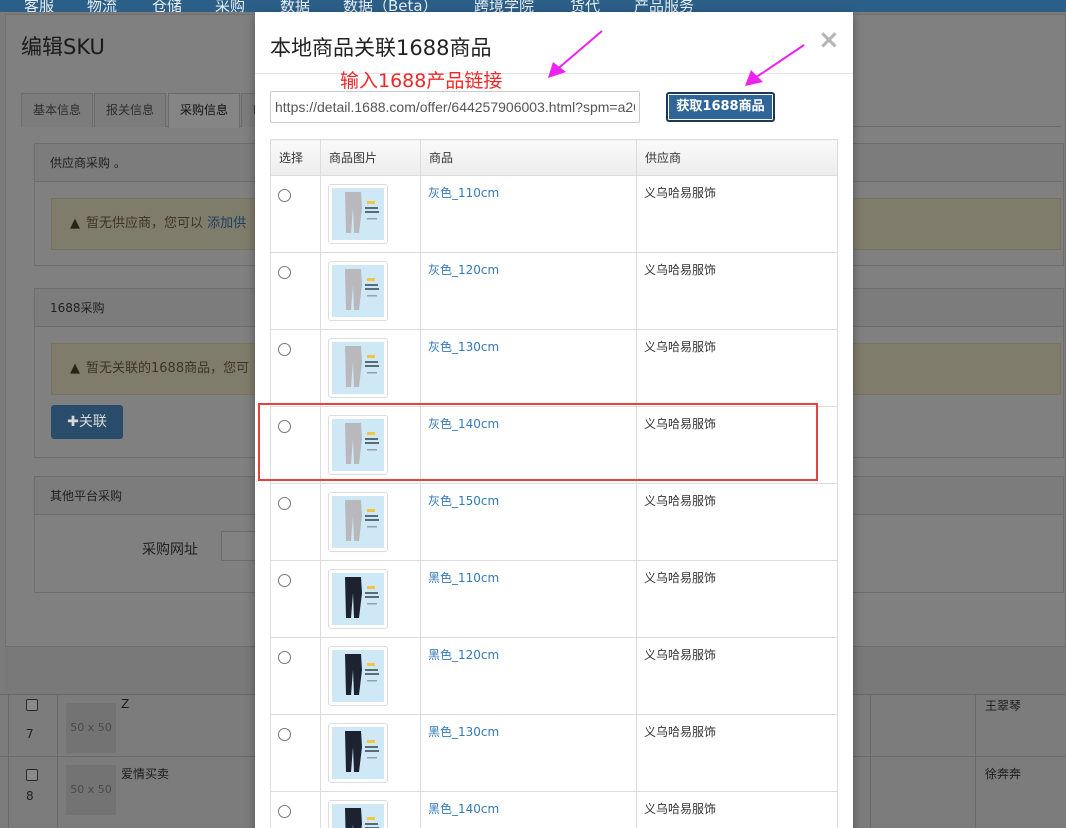 The height and width of the screenshot is (828, 1066). What do you see at coordinates (370, 157) in the screenshot?
I see `column-header-image: 商品图片` at bounding box center [370, 157].